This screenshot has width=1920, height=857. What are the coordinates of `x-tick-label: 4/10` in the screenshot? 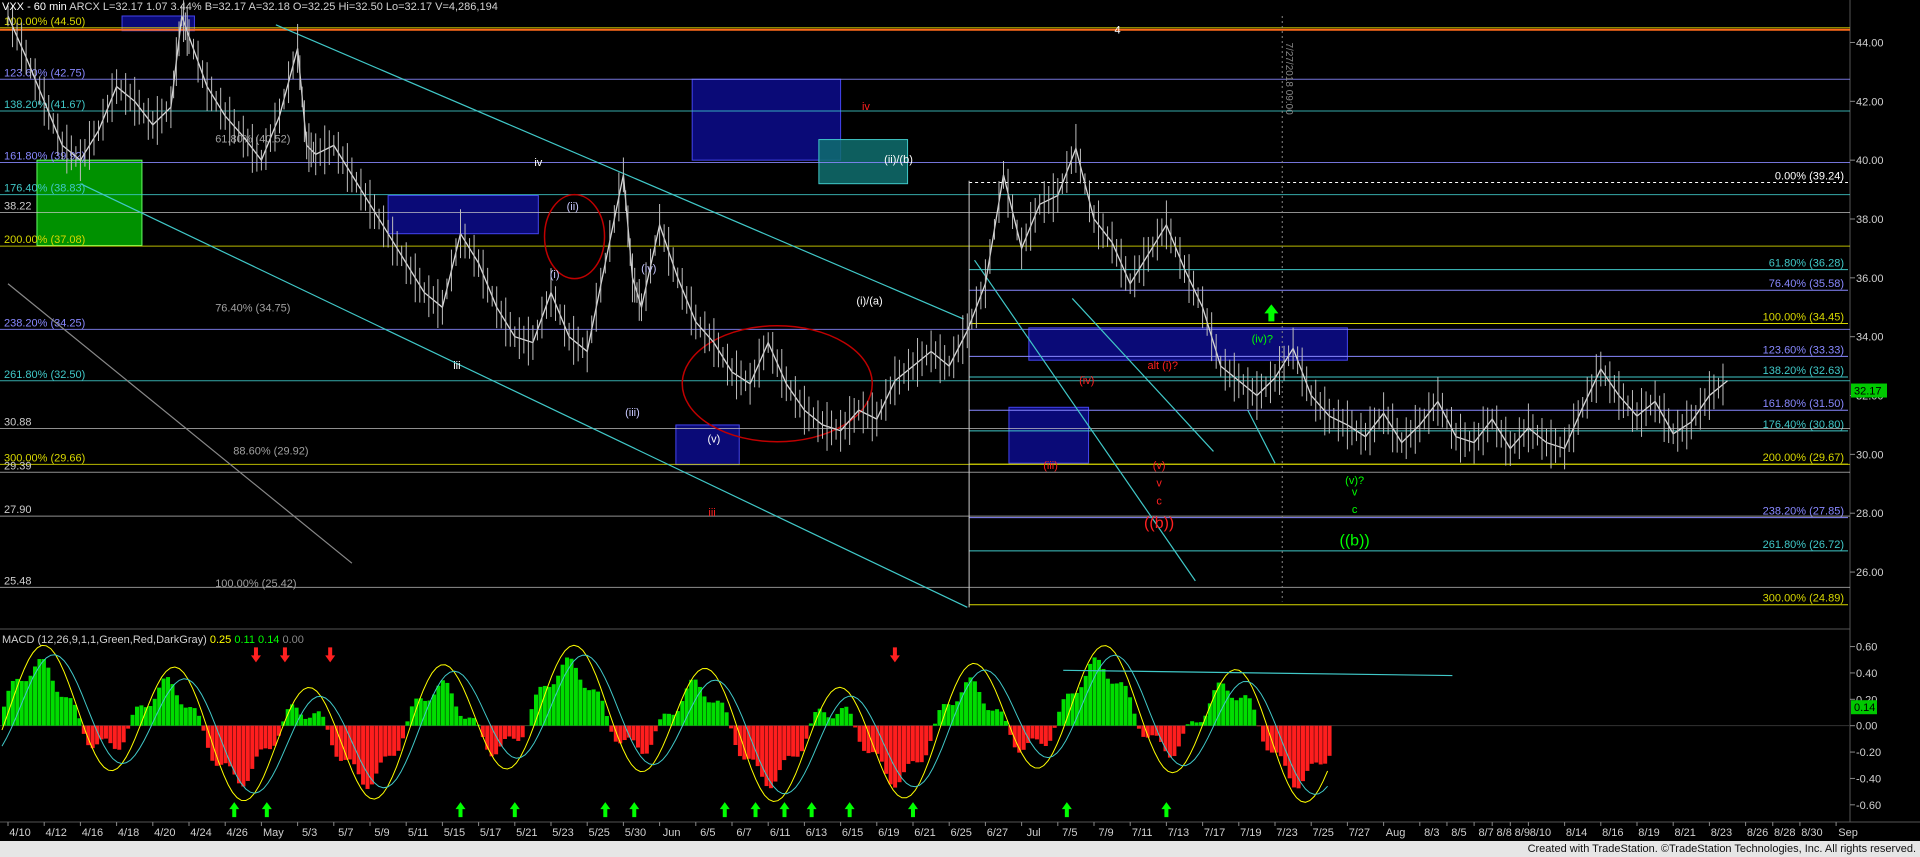 It's located at (19, 833).